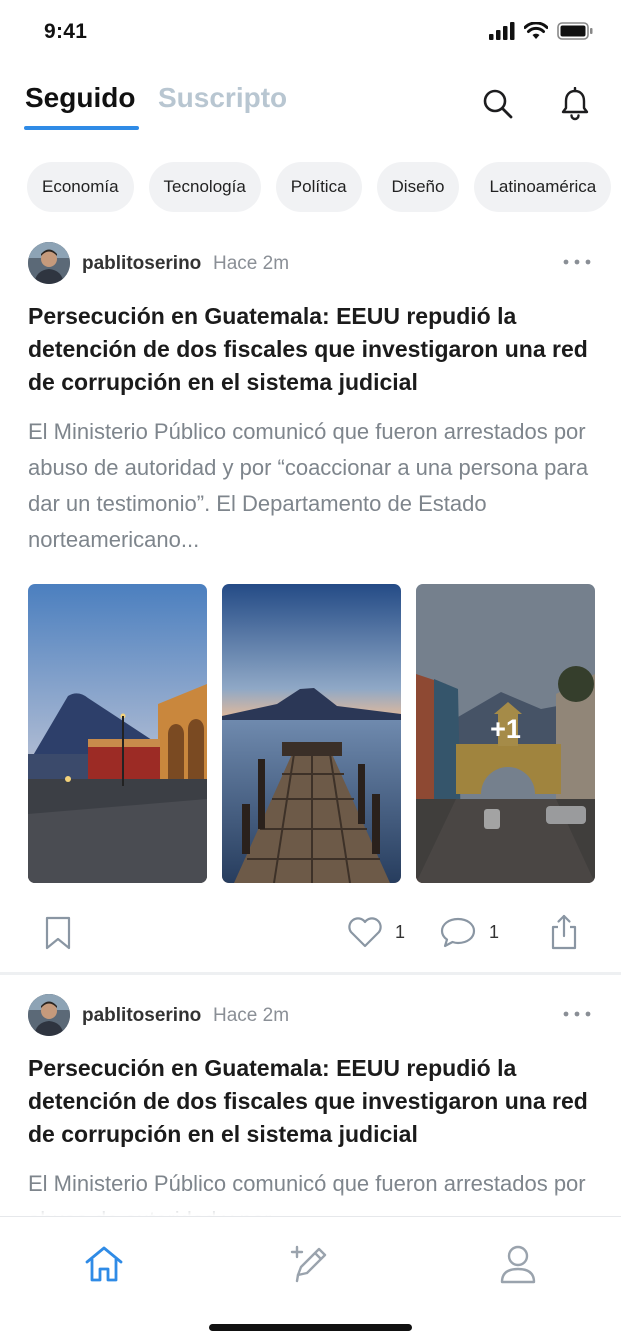  What do you see at coordinates (80, 98) in the screenshot?
I see `tab-seguido: Seguido` at bounding box center [80, 98].